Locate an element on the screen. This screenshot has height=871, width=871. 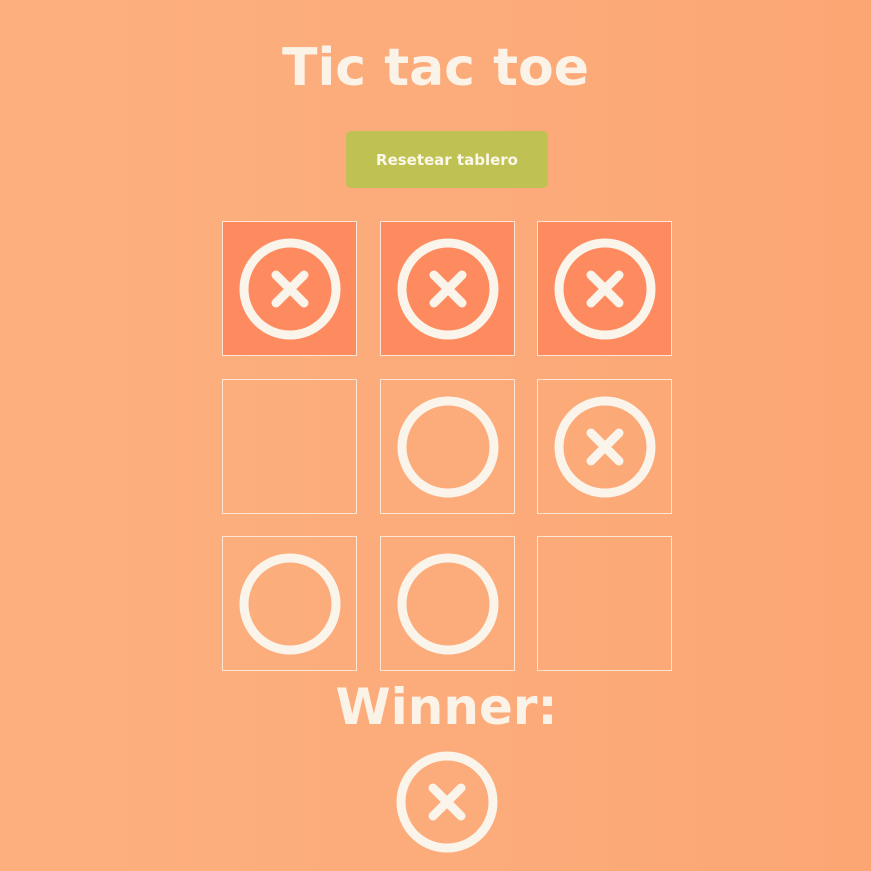
reset-board-button: Resetear tablero is located at coordinates (447, 159).